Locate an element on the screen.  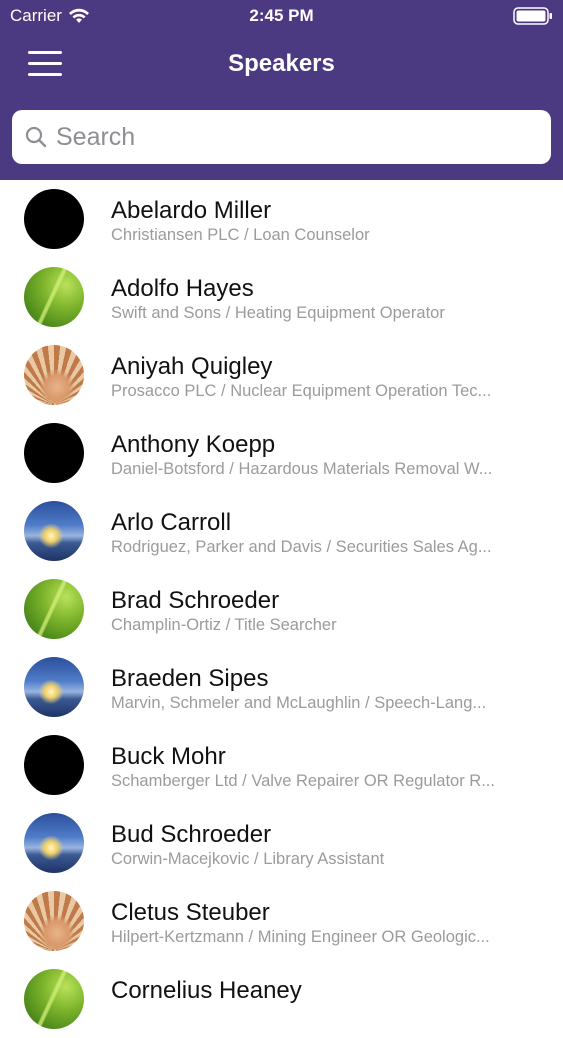
speaker-name: Cornelius Heaney is located at coordinates (206, 990).